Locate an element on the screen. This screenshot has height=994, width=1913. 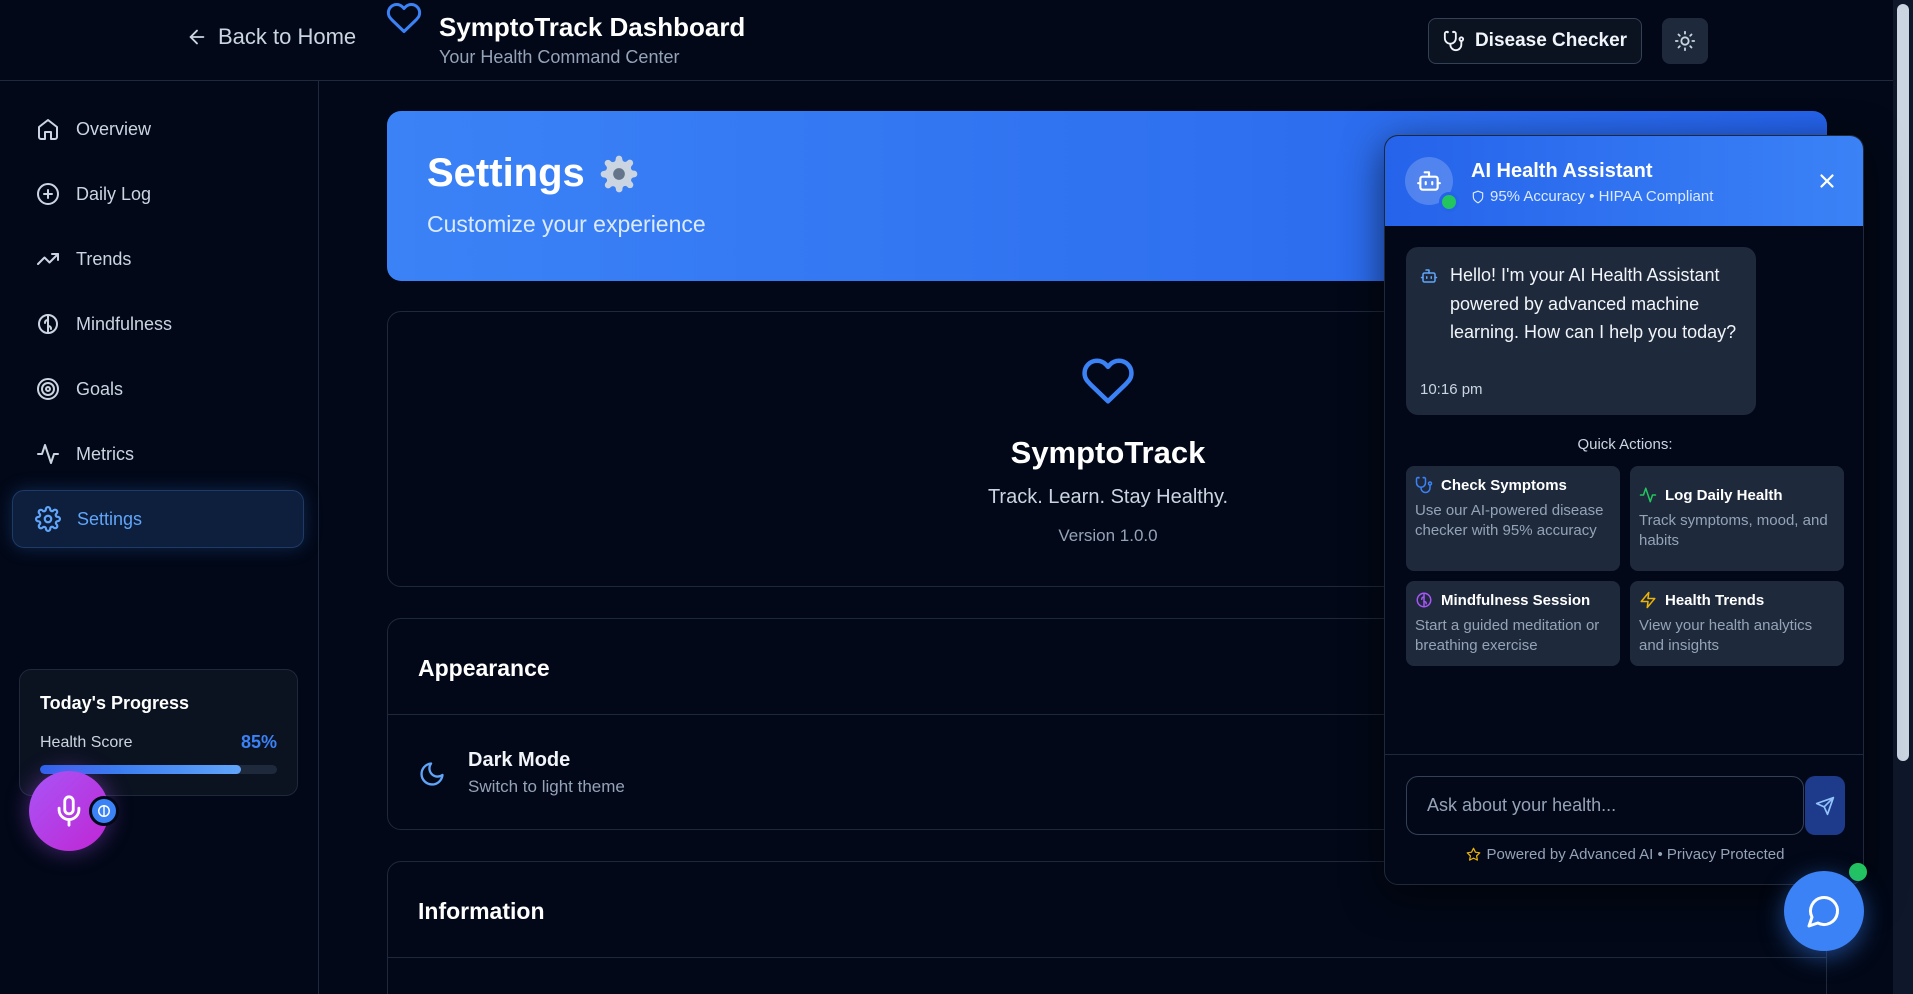
quick-action-header: Mindfulness Session is located at coordinates (1502, 600).